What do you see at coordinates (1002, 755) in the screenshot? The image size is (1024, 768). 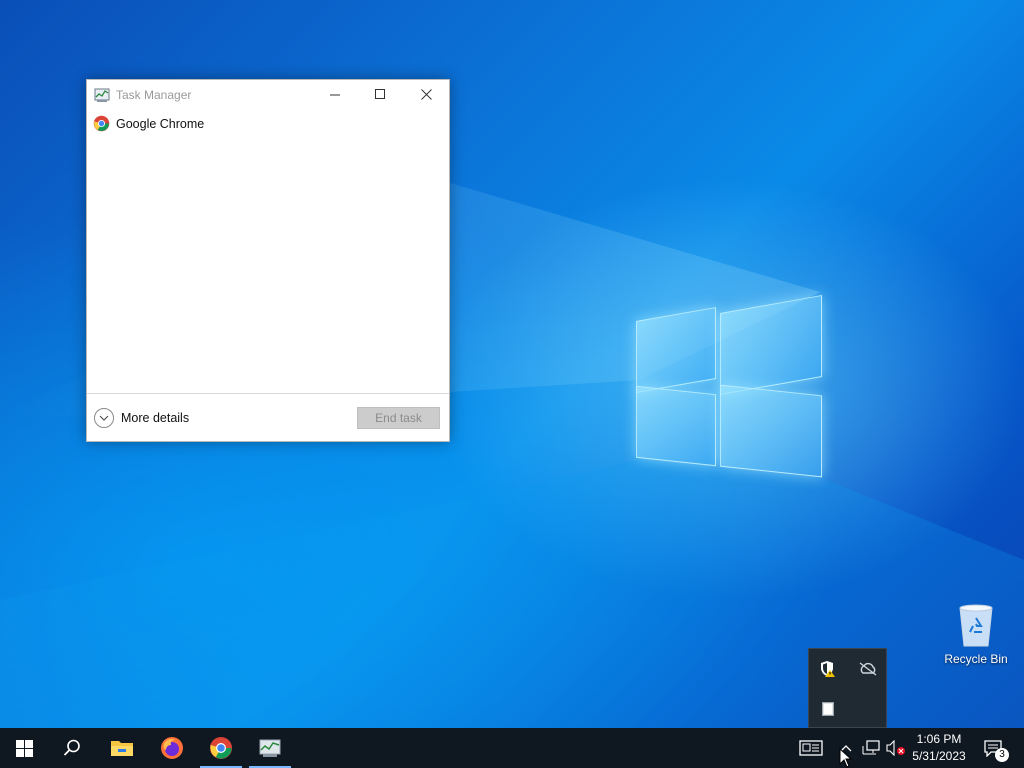 I see `notification-count-badge: 3` at bounding box center [1002, 755].